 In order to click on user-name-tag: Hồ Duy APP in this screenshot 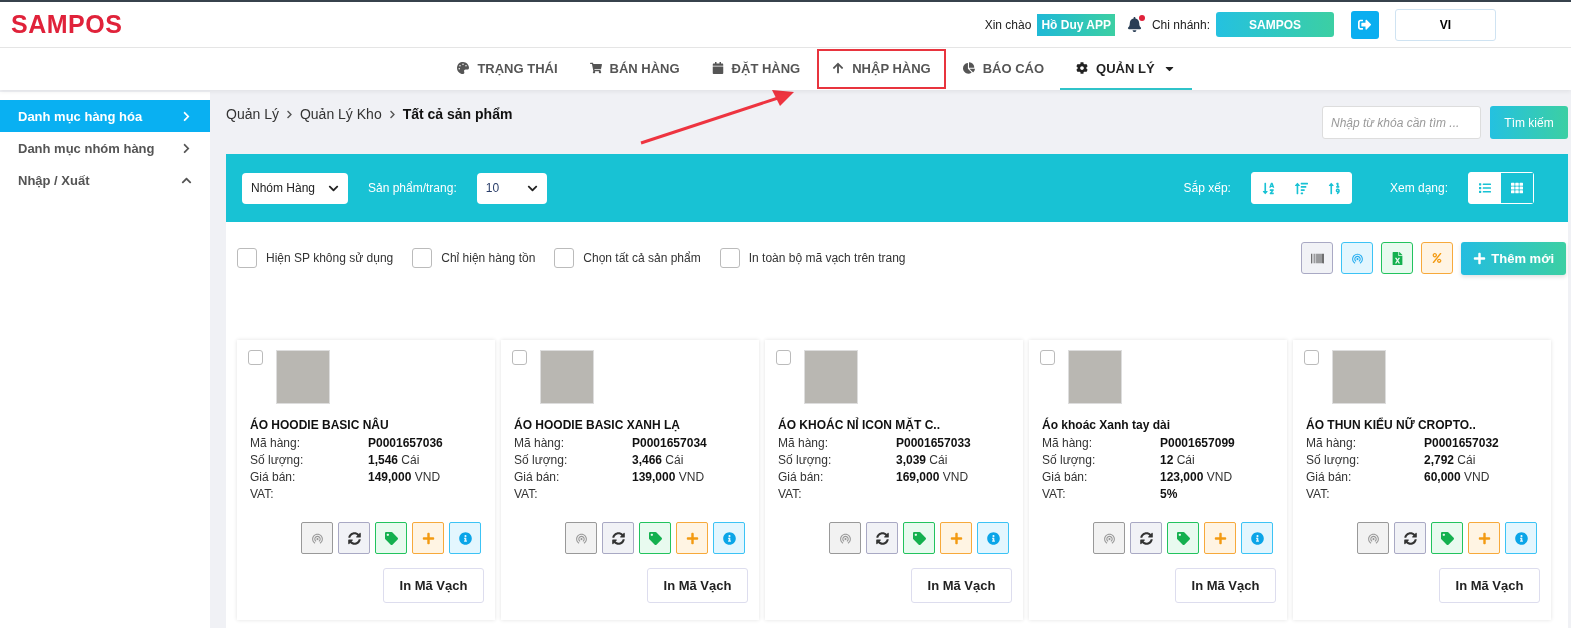, I will do `click(1076, 24)`.